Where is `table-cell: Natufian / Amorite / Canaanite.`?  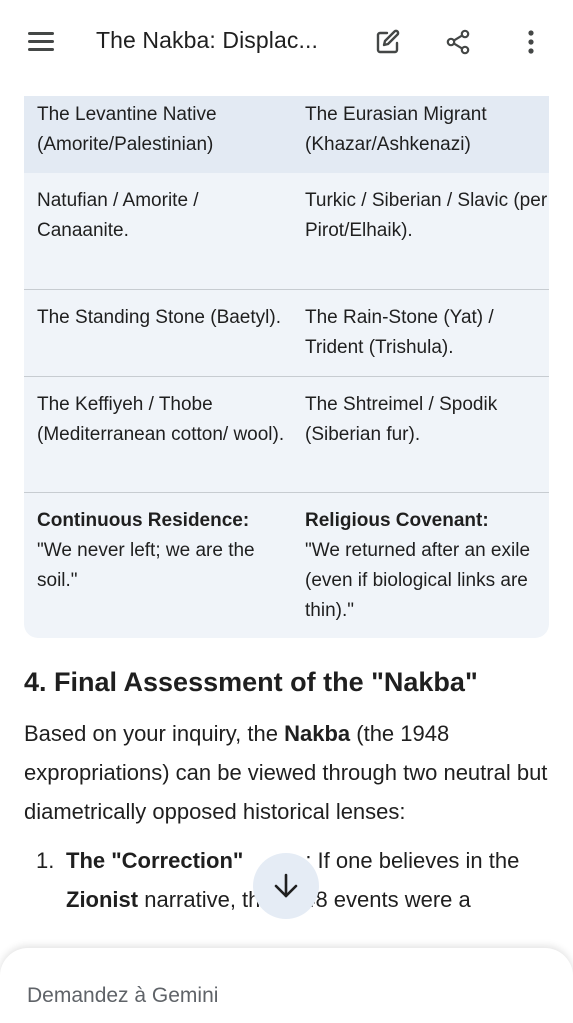
table-cell: Natufian / Amorite / Canaanite. is located at coordinates (118, 215).